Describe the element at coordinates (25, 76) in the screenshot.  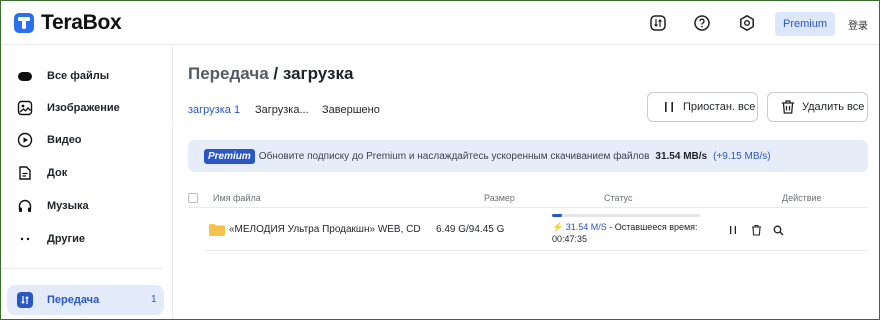
I see `all-files-icon` at that location.